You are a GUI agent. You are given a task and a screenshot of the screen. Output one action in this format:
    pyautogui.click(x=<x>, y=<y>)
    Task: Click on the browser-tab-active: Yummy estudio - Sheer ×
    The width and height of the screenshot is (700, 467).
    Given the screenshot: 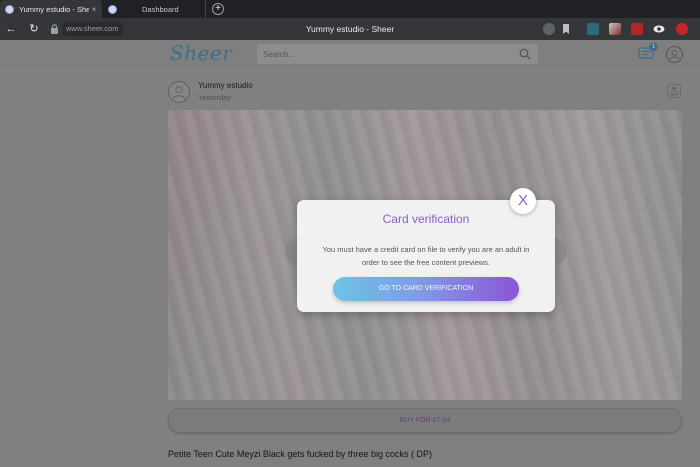 What is the action you would take?
    pyautogui.click(x=51, y=9)
    